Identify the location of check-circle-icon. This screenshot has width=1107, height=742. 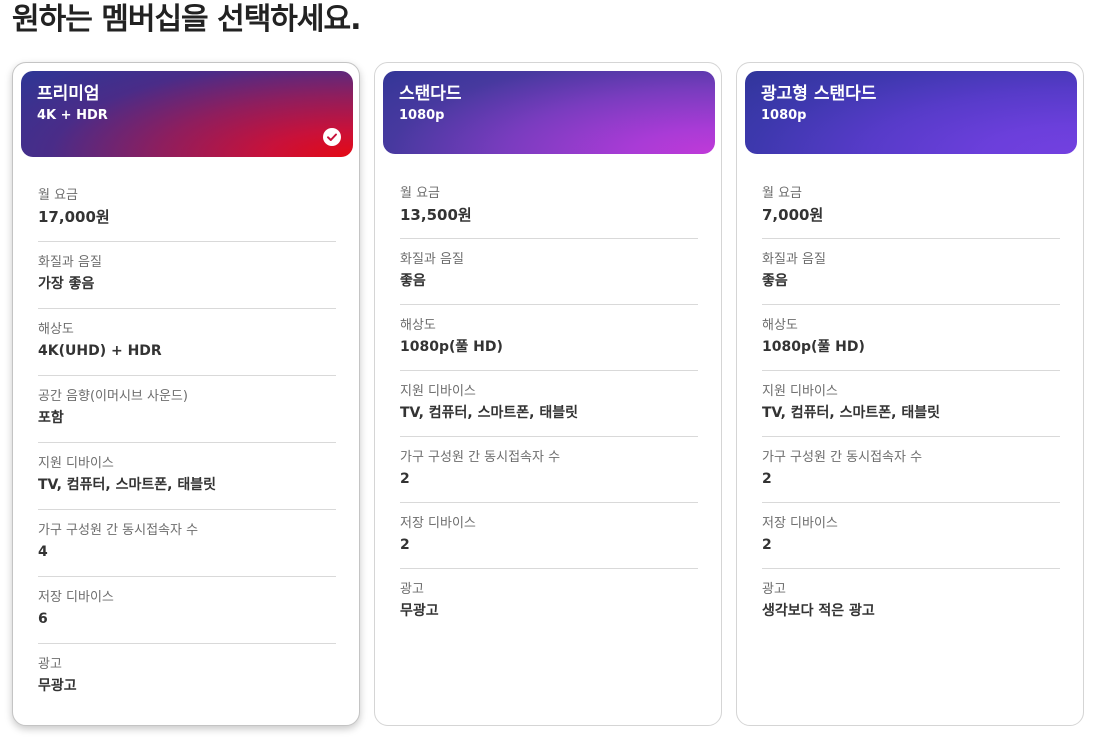
(332, 137).